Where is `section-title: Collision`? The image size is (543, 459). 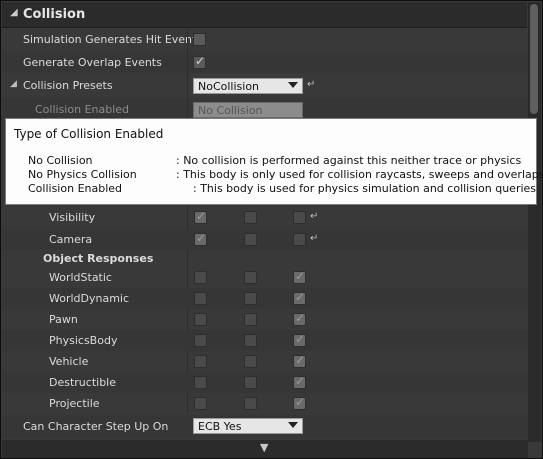
section-title: Collision is located at coordinates (54, 14).